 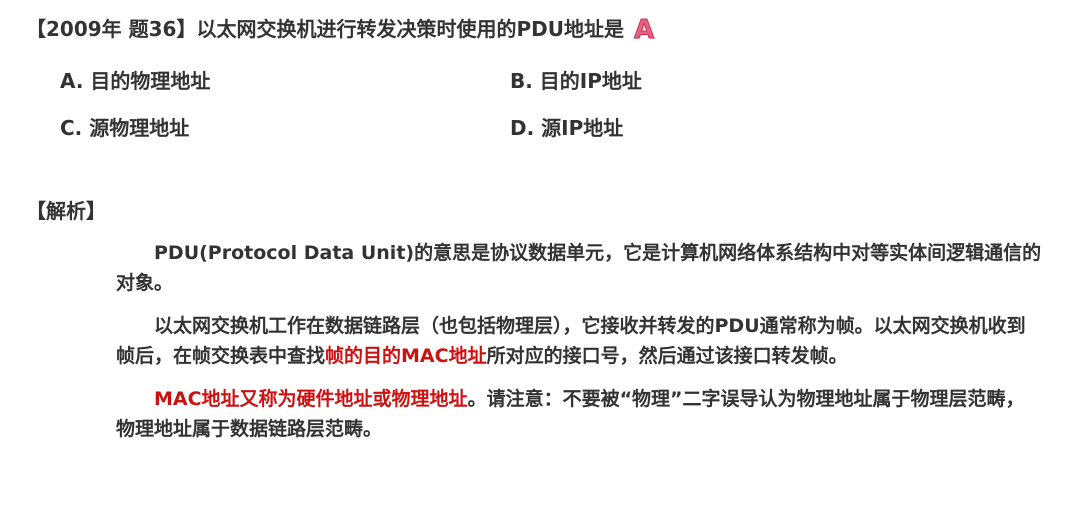 I want to click on option-d: D. 源IP地址, so click(x=567, y=128).